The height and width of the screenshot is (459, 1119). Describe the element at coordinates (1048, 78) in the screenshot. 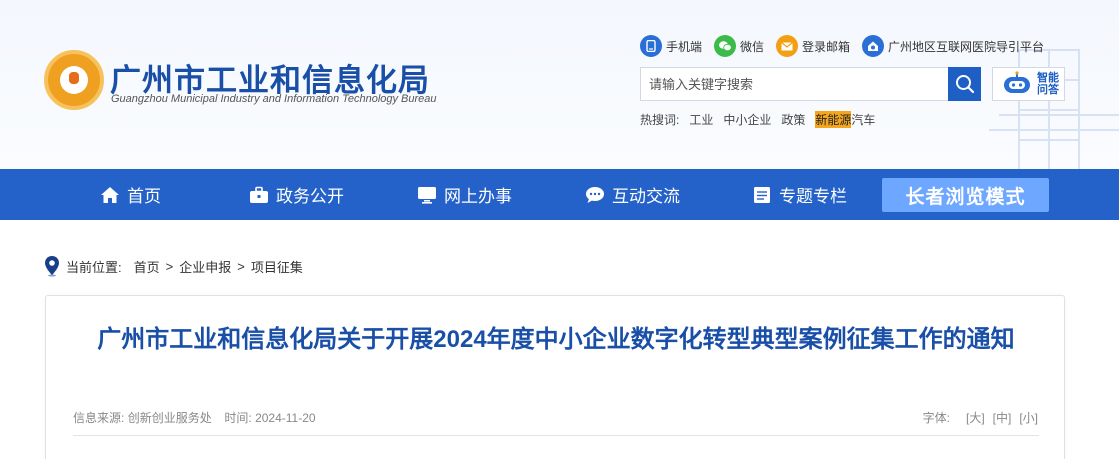

I see `ai-label-line1: 智能` at that location.